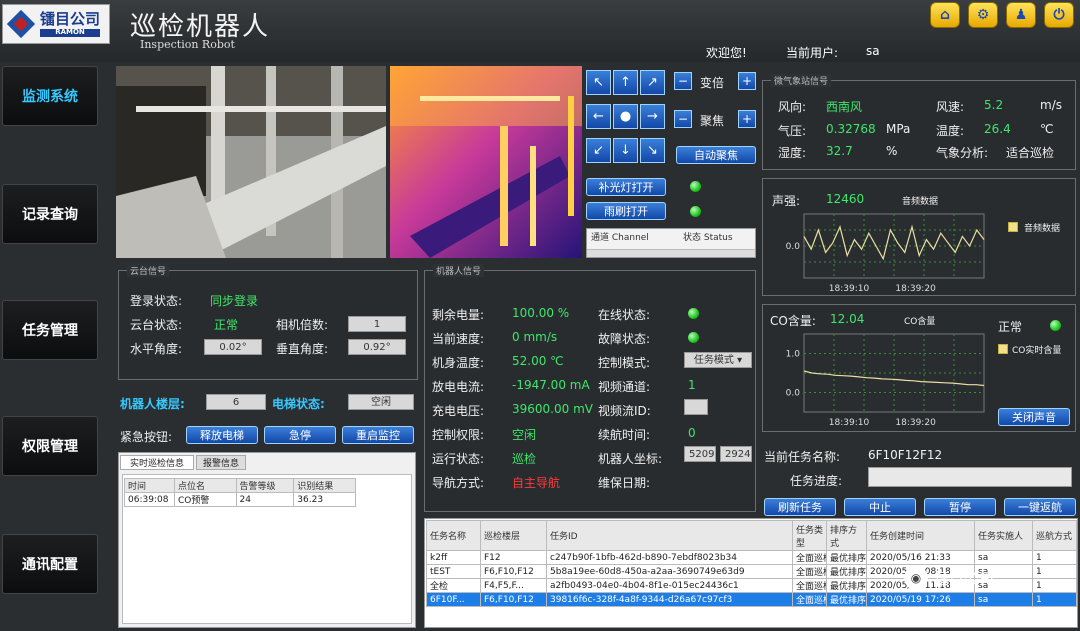 The width and height of the screenshot is (1080, 631). Describe the element at coordinates (880, 507) in the screenshot. I see `abort-task-button: 中止` at that location.